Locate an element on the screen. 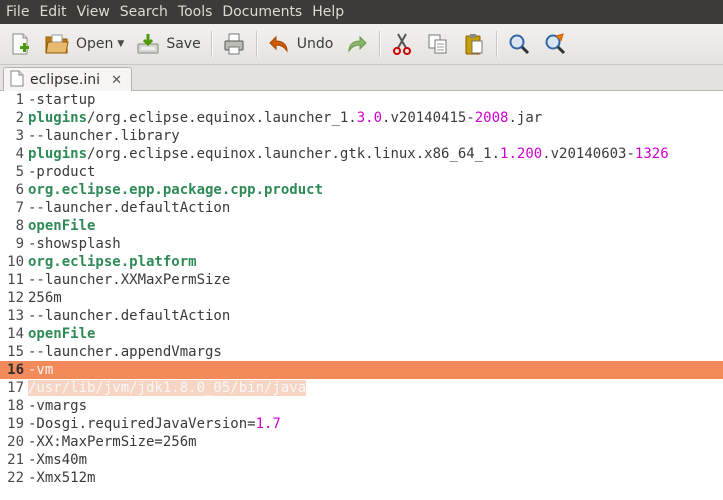 This screenshot has width=723, height=500. printer-icon is located at coordinates (234, 44).